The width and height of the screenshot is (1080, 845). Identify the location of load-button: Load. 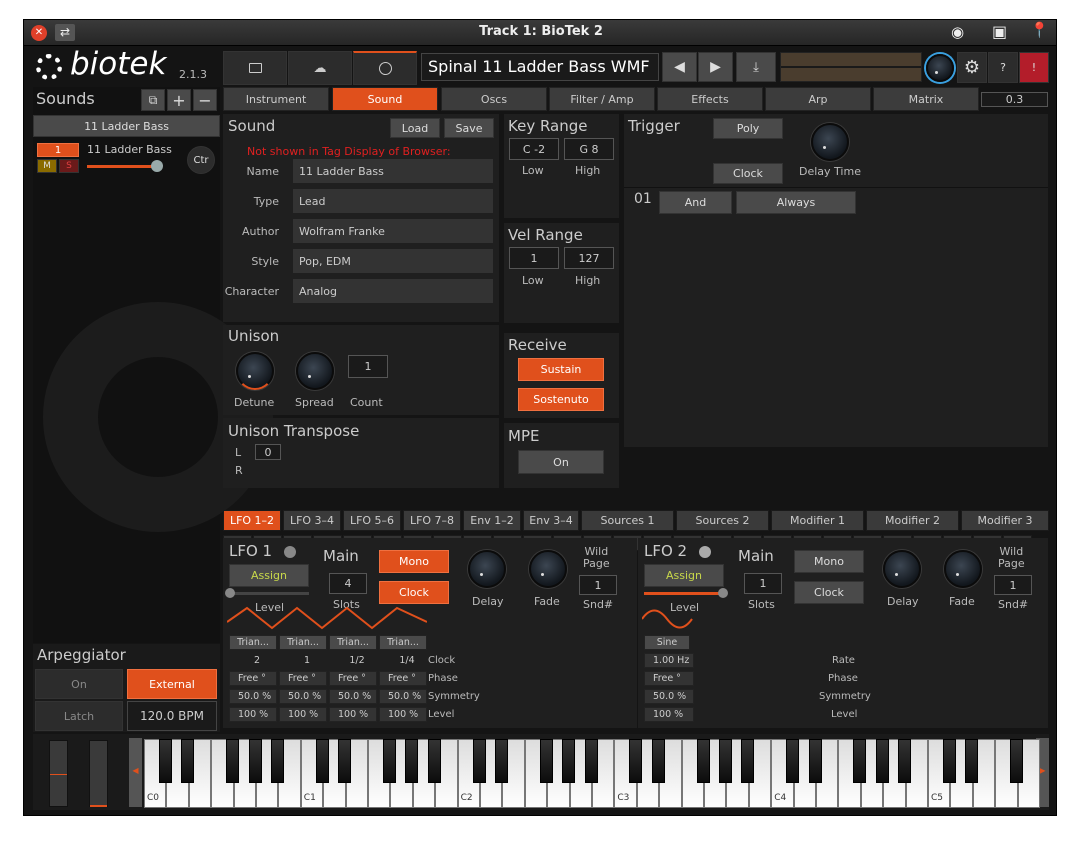
(415, 128).